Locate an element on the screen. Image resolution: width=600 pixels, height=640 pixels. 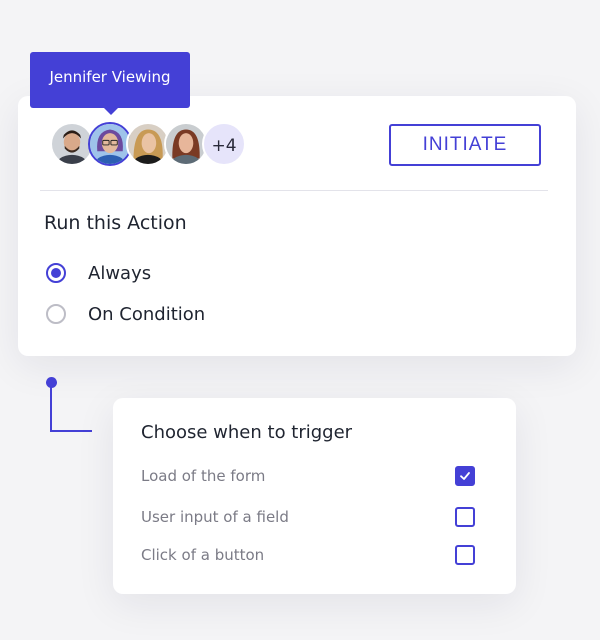
radio-on-condition is located at coordinates (56, 314).